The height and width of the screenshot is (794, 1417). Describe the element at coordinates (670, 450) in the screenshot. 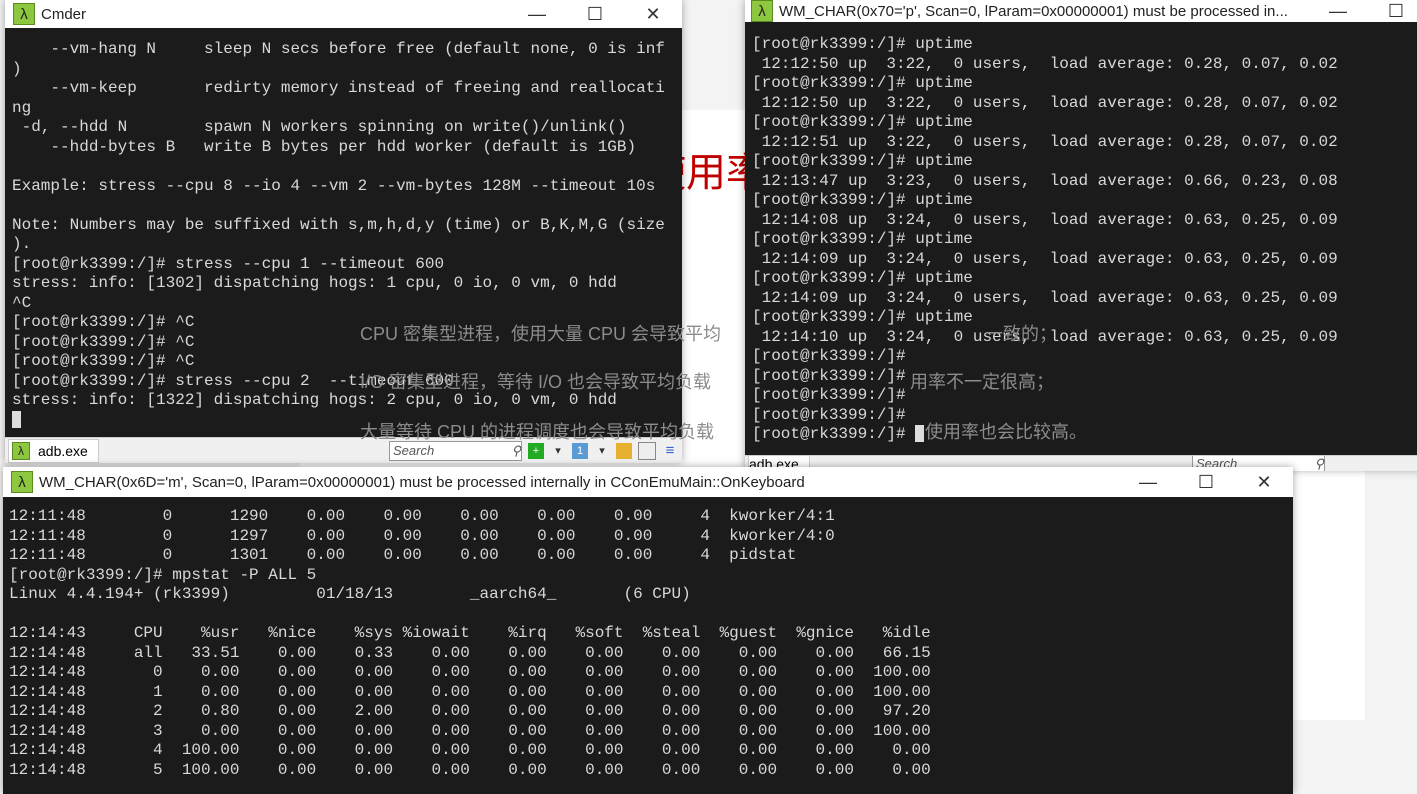

I see `menu-icon: ≡` at that location.